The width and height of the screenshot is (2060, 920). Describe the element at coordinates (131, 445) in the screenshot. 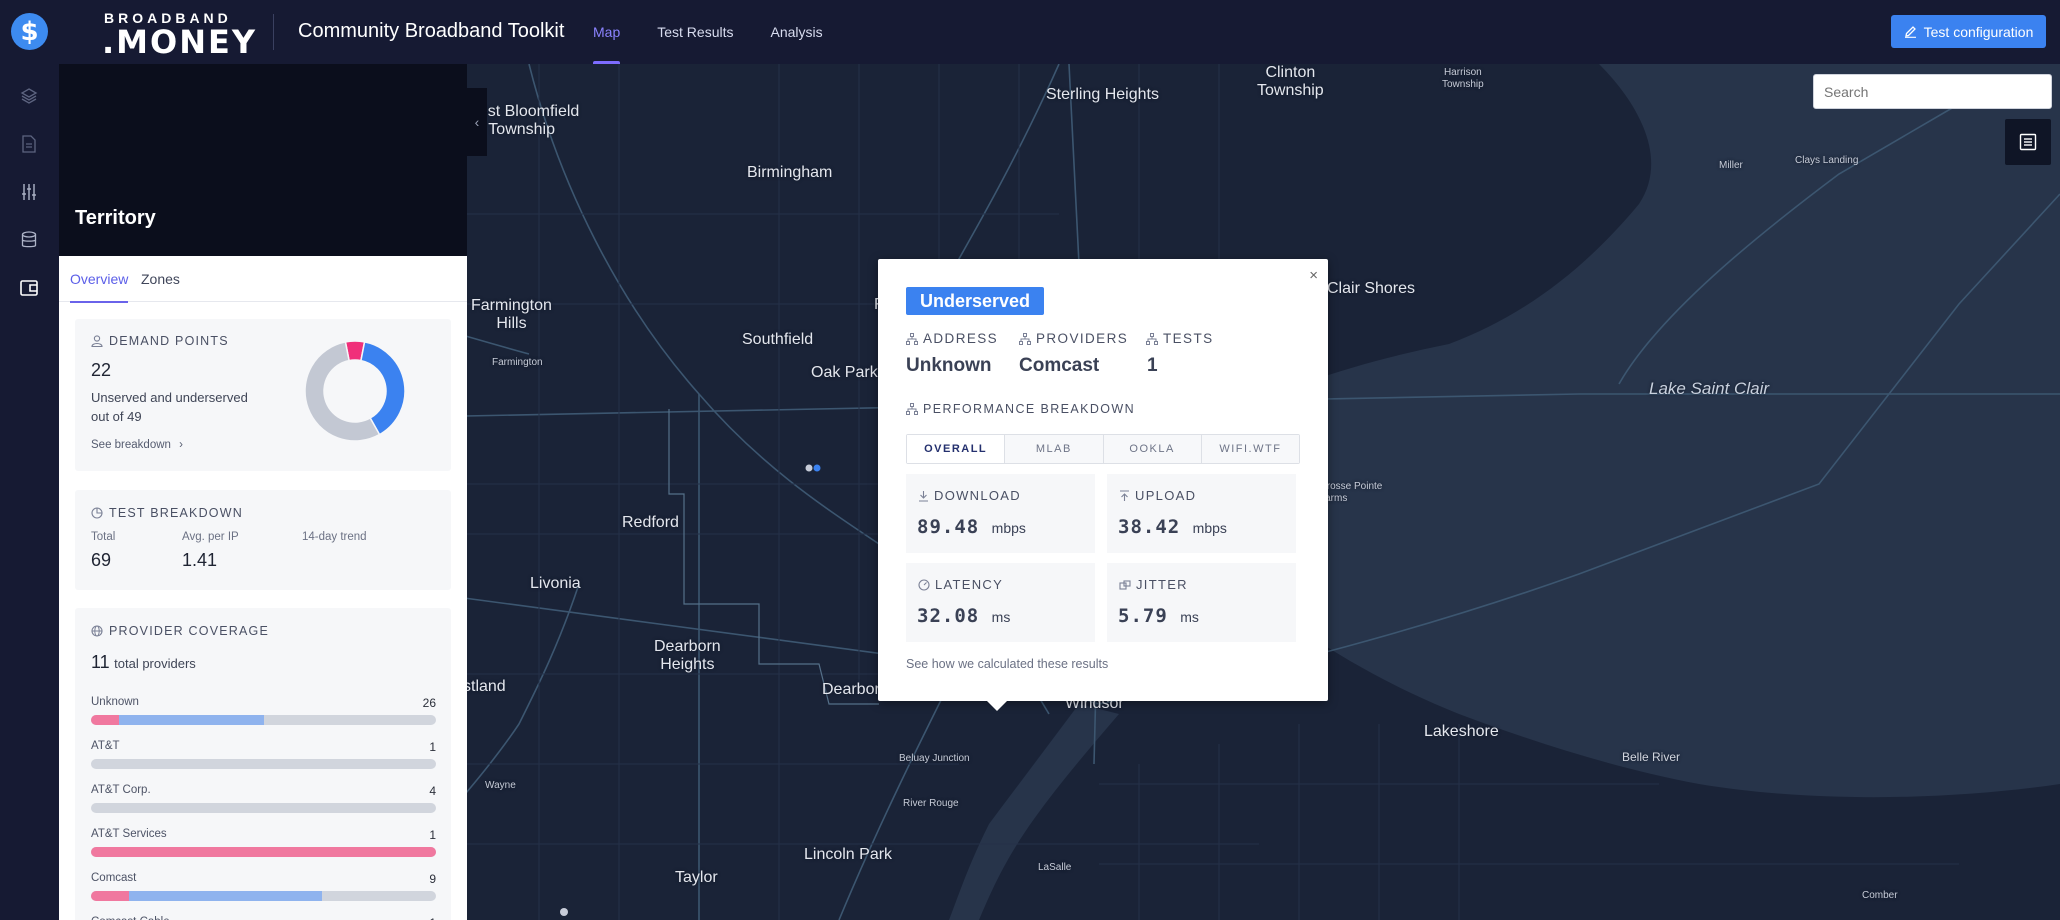

I see `see-breakdown-label: See breakdown` at that location.